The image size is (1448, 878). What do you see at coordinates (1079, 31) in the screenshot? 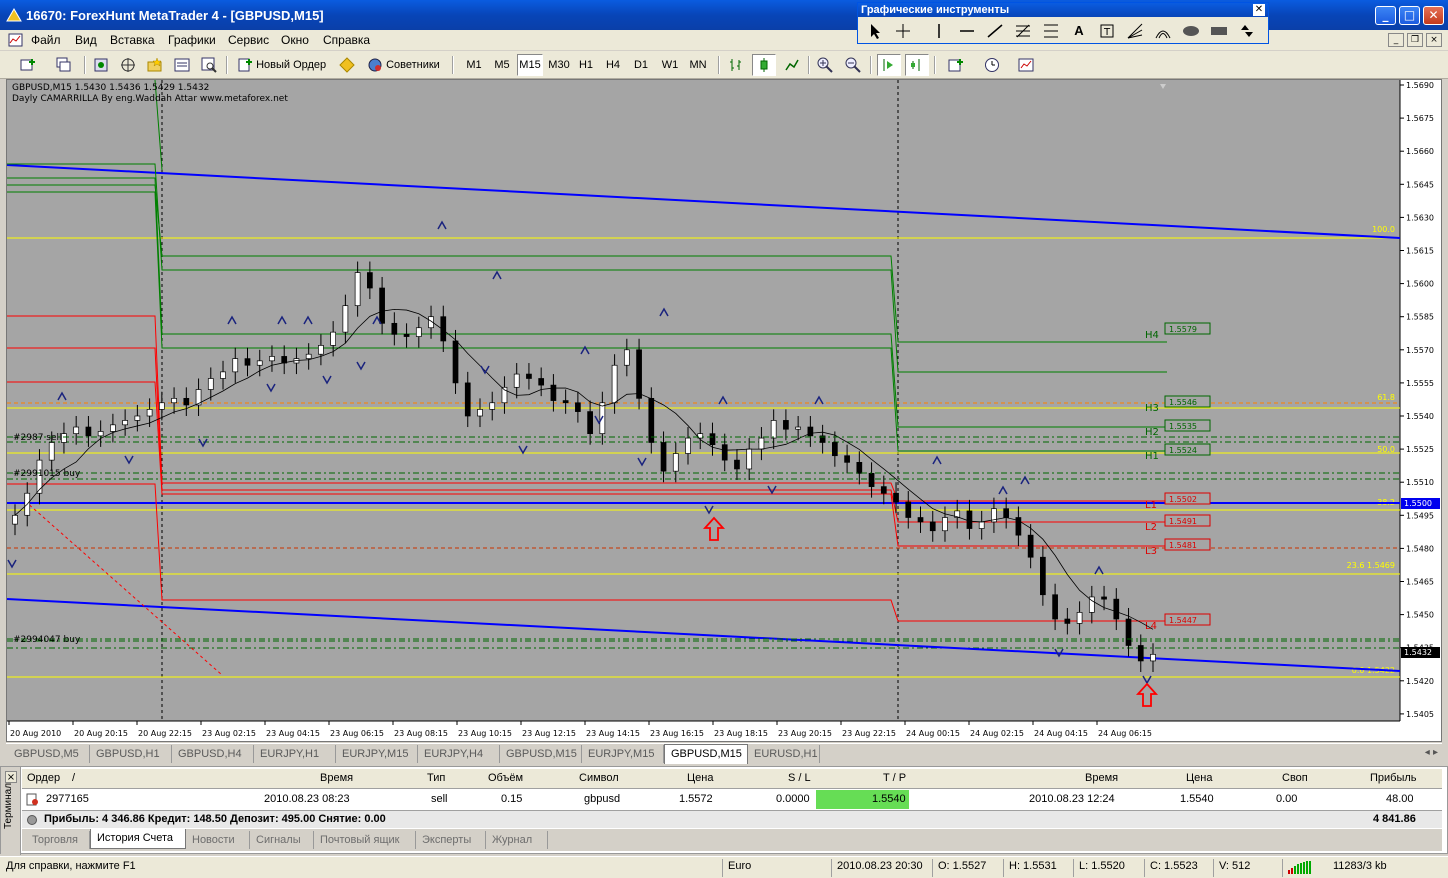
I see `text-label-icon: A` at bounding box center [1079, 31].